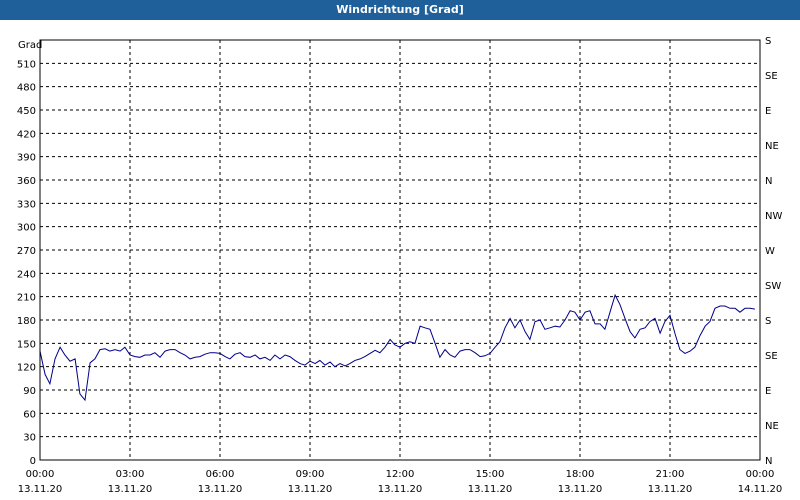 This screenshot has height=500, width=800. What do you see at coordinates (490, 474) in the screenshot?
I see `x-tick-time-5: 15:00` at bounding box center [490, 474].